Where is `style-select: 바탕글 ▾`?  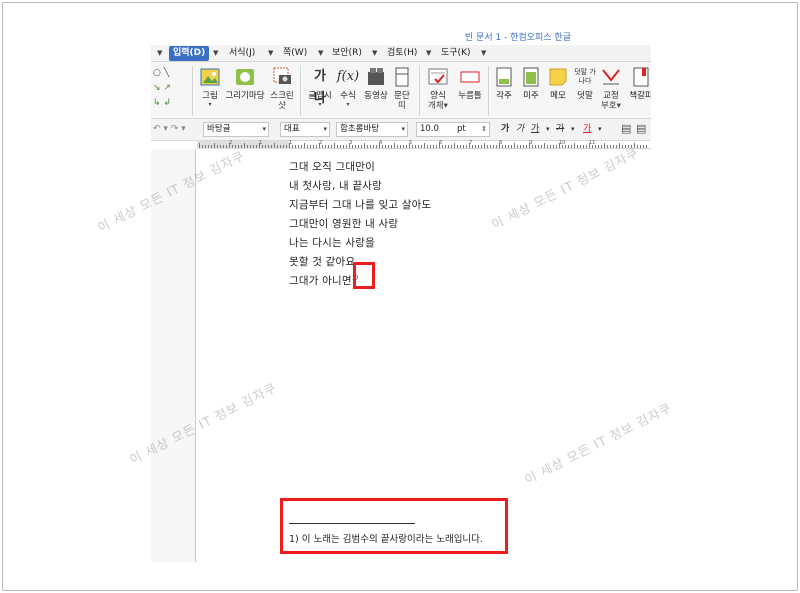
style-select: 바탕글 ▾ is located at coordinates (236, 129).